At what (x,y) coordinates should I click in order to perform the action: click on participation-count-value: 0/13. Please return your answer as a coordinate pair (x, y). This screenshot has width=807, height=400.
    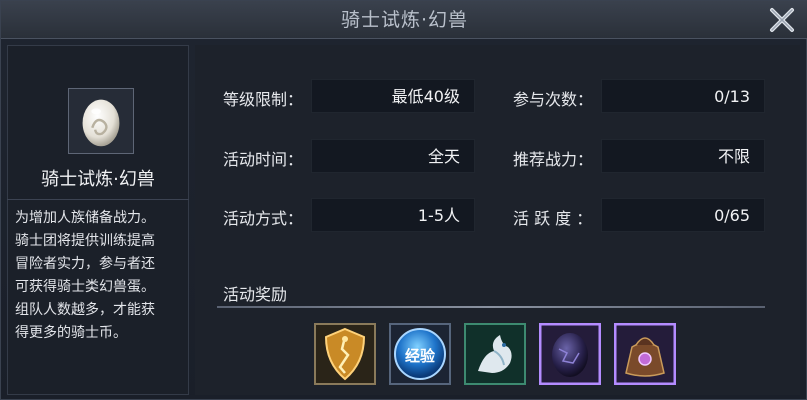
    Looking at the image, I should click on (683, 96).